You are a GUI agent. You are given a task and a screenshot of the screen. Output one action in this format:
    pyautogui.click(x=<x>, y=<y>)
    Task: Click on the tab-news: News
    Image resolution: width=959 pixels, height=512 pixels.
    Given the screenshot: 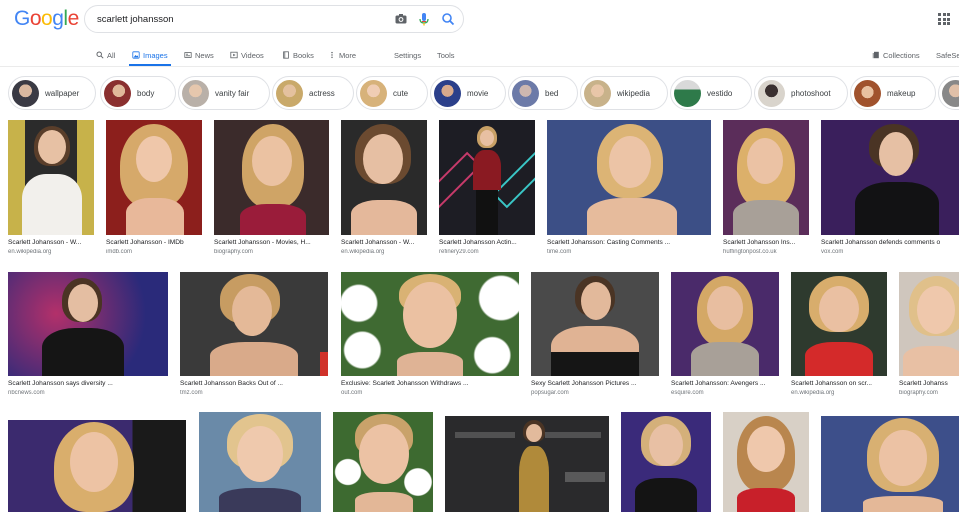 What is the action you would take?
    pyautogui.click(x=199, y=55)
    